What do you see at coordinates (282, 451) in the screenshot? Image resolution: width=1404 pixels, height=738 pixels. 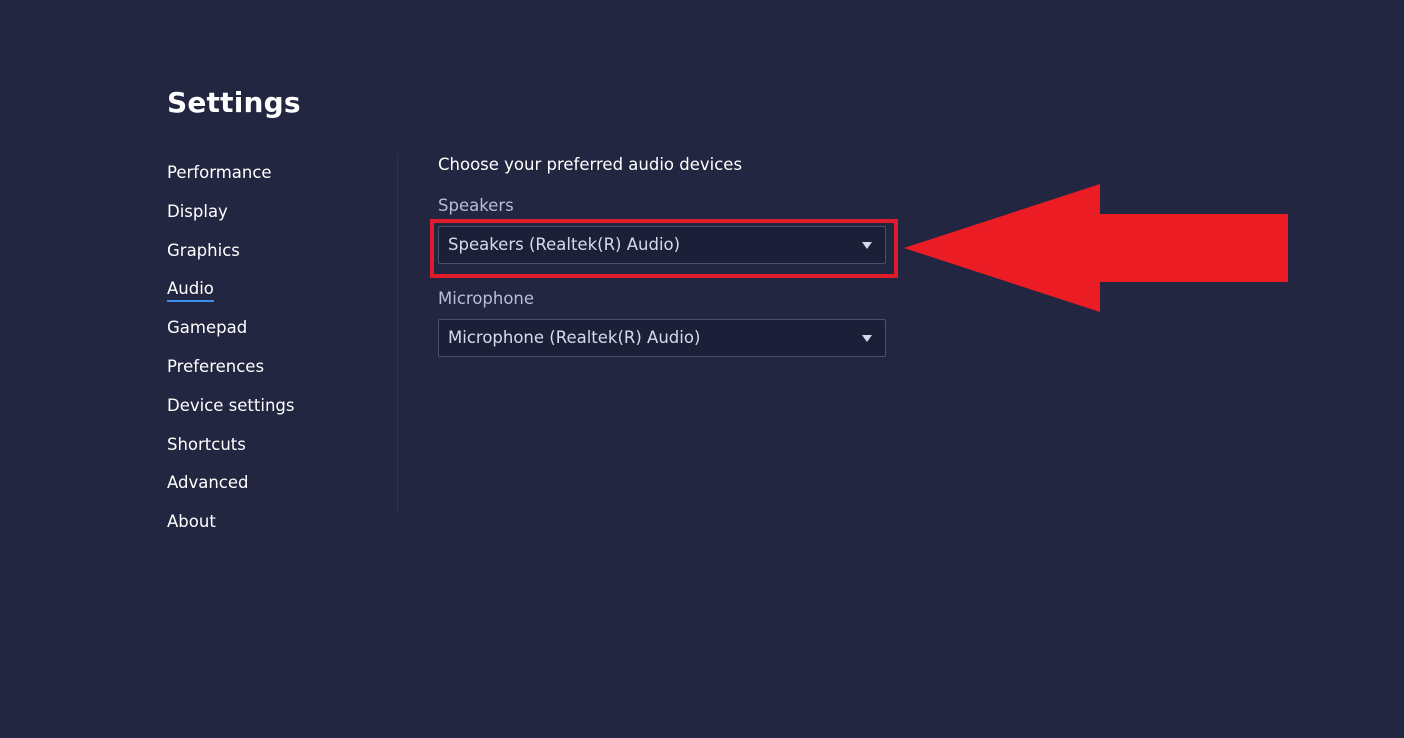 I see `sidebar-item-shortcuts: Shortcuts` at bounding box center [282, 451].